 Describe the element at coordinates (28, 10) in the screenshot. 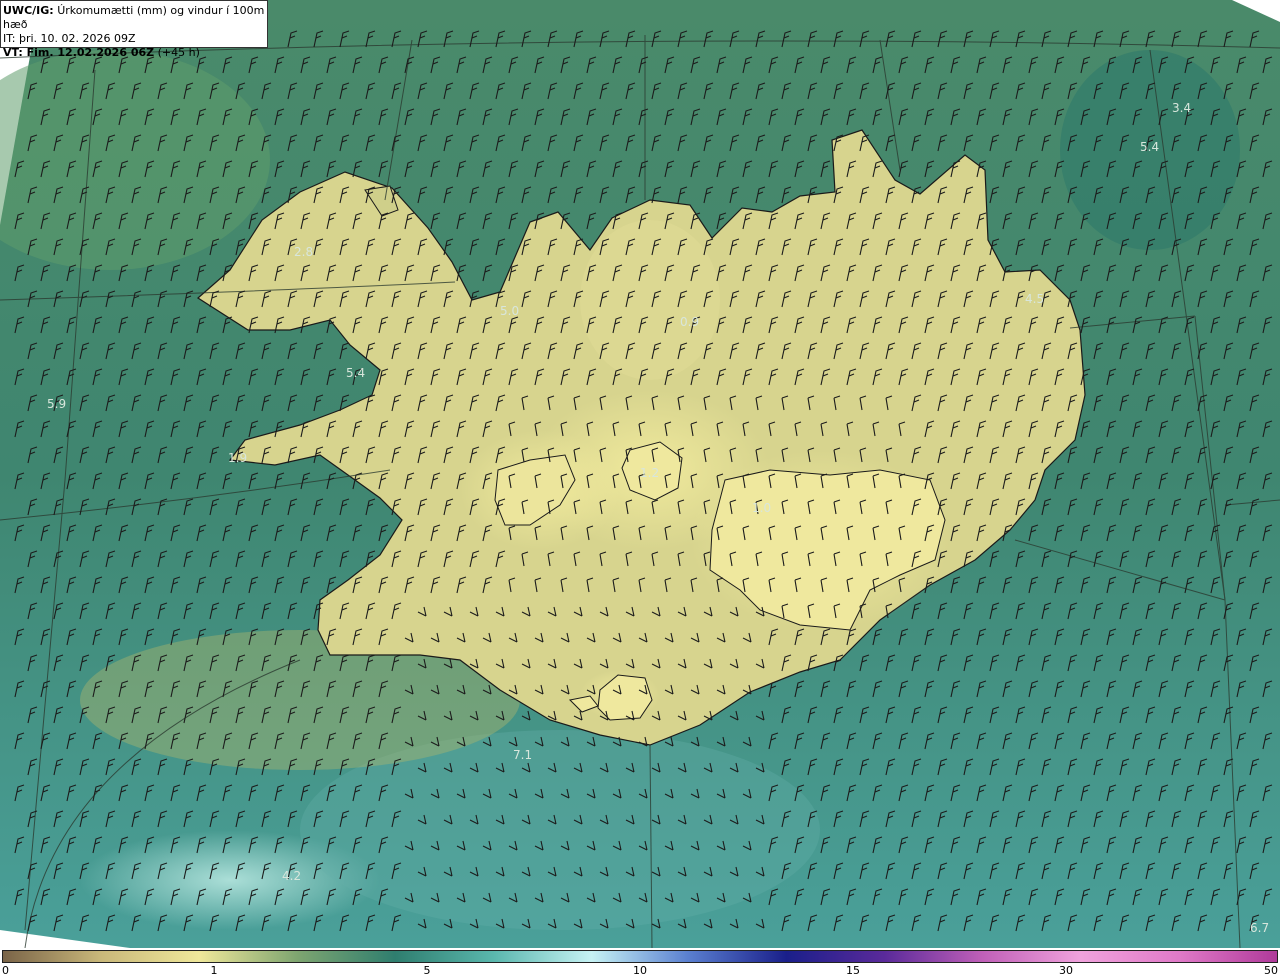

I see `product-code: UWC/IG:` at that location.